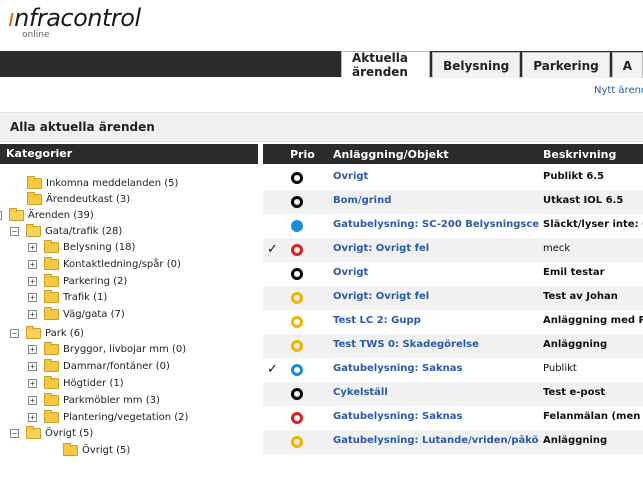 The width and height of the screenshot is (643, 479). I want to click on tree-node: − Övrigt (5), so click(51, 432).